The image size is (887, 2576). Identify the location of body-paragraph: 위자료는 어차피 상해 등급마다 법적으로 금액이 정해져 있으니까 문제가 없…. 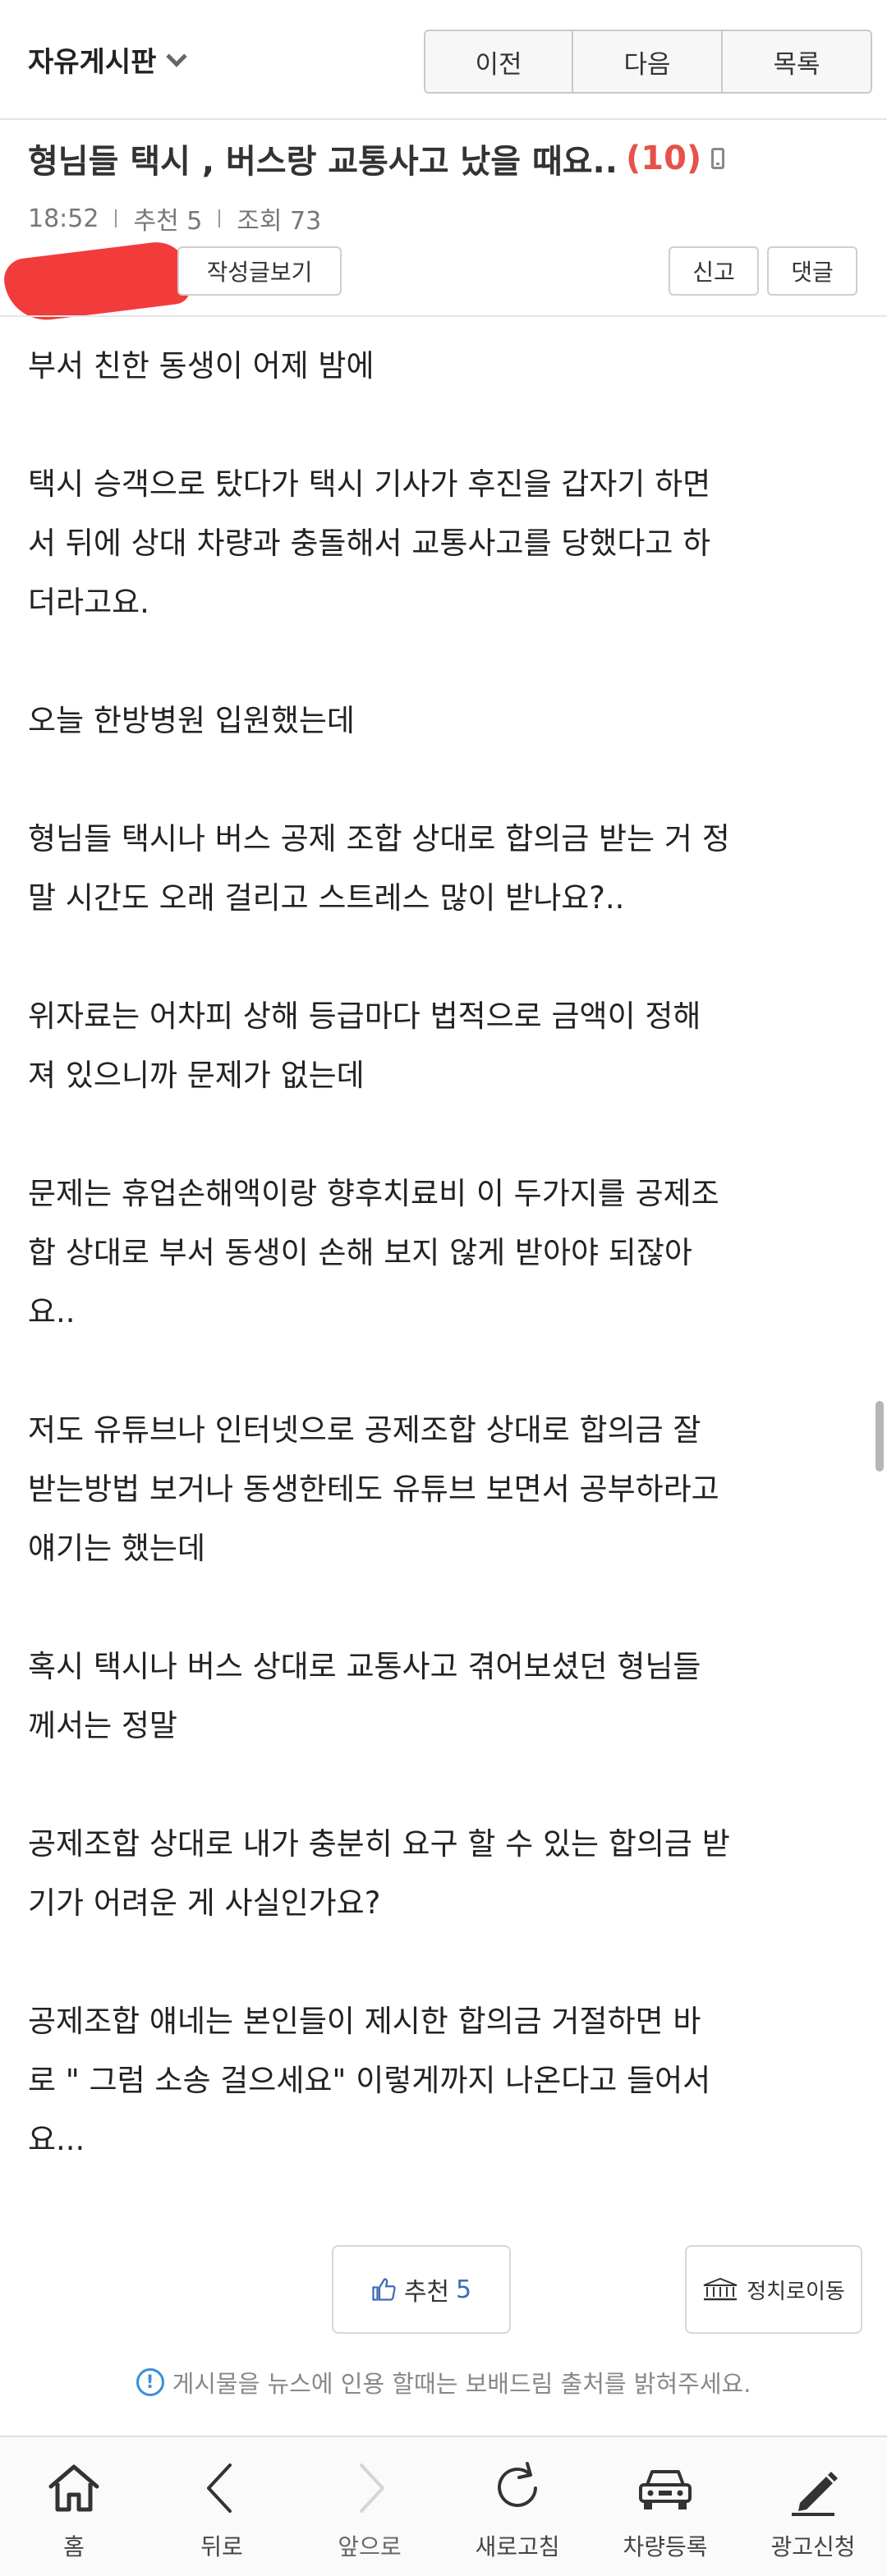
(443, 1046).